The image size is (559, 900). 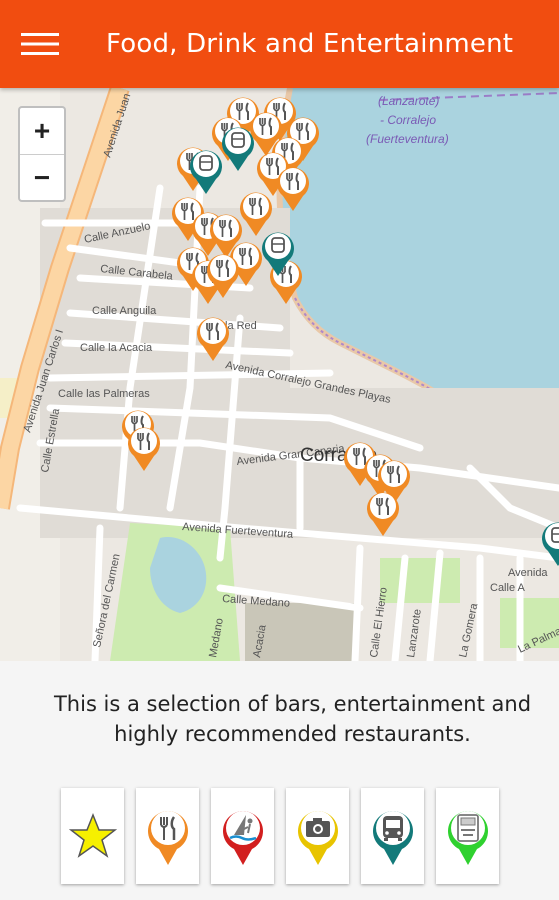 What do you see at coordinates (408, 101) in the screenshot?
I see `sea-route-label: (Lanzarote)` at bounding box center [408, 101].